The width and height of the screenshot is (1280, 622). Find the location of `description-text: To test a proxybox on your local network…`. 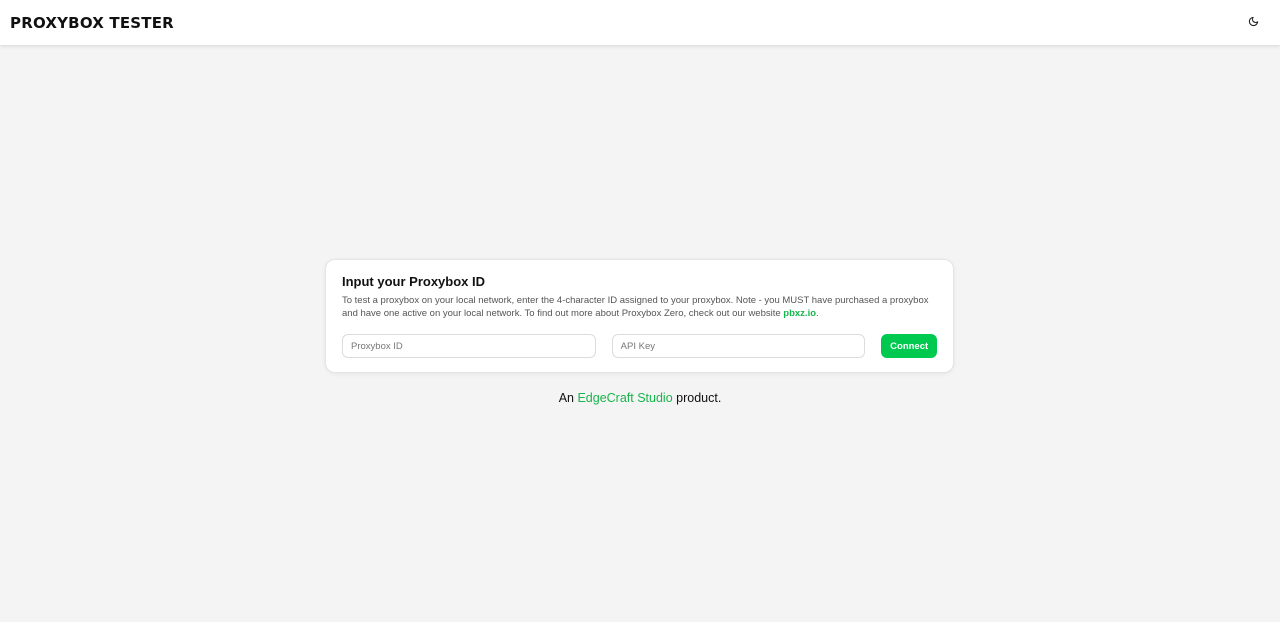

description-text: To test a proxybox on your local network… is located at coordinates (635, 307).